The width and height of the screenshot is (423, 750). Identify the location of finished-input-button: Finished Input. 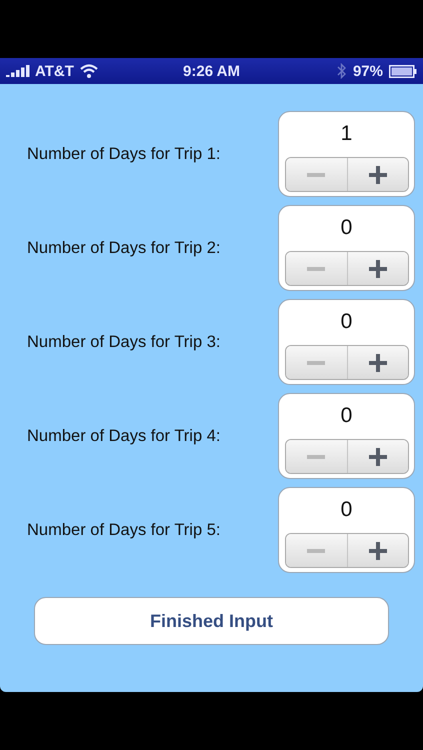
(211, 621).